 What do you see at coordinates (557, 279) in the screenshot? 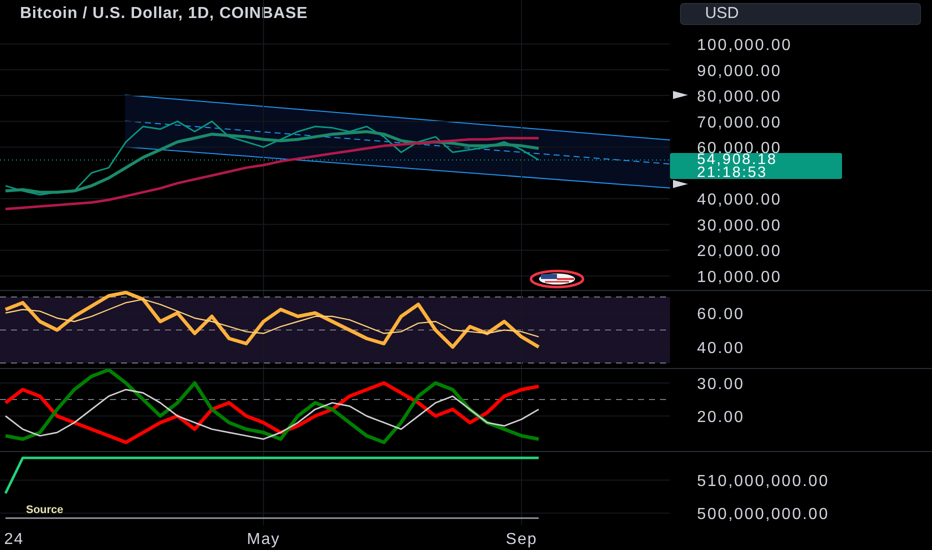
I see `flag-icon` at bounding box center [557, 279].